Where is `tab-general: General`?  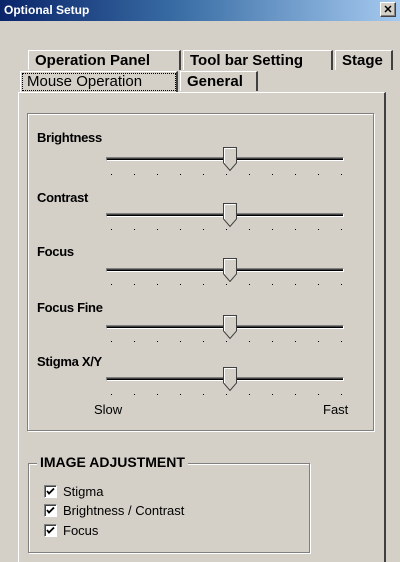
tab-general: General is located at coordinates (219, 81).